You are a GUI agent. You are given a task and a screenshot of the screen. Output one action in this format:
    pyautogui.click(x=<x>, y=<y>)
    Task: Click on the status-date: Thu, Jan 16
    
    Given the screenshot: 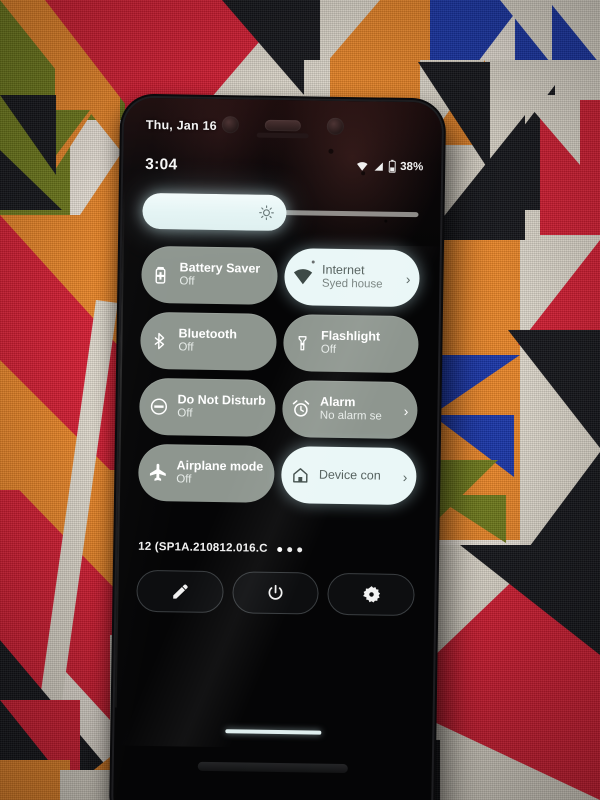 What is the action you would take?
    pyautogui.click(x=181, y=125)
    